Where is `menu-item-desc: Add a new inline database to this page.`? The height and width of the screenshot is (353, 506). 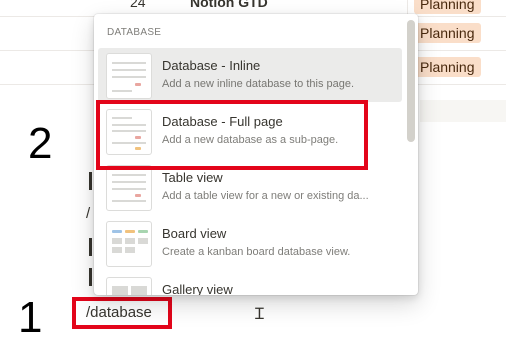 menu-item-desc: Add a new inline database to this page. is located at coordinates (258, 84).